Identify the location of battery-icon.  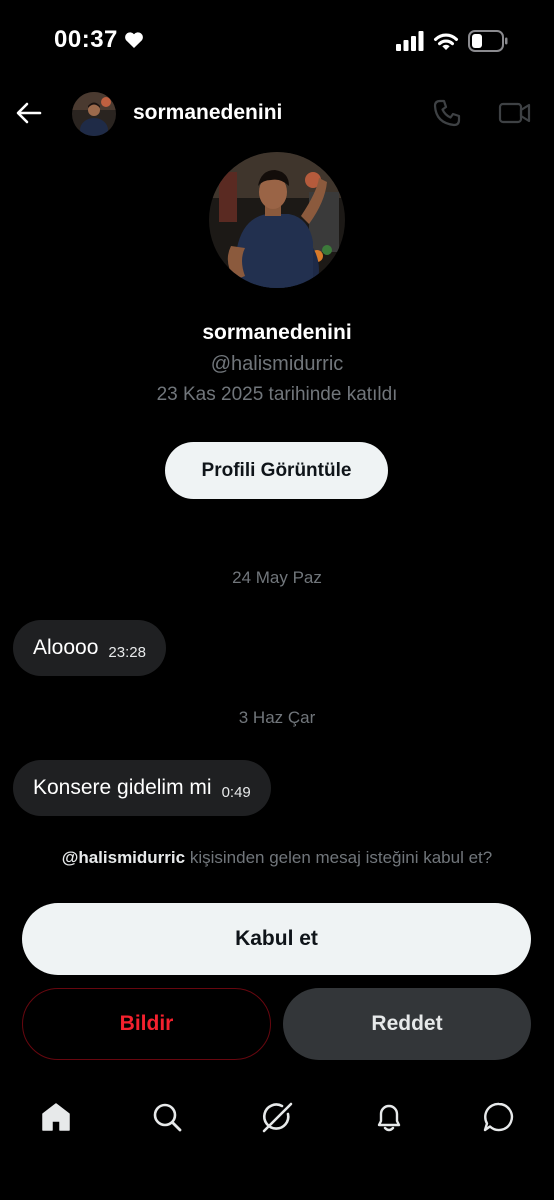
(488, 41).